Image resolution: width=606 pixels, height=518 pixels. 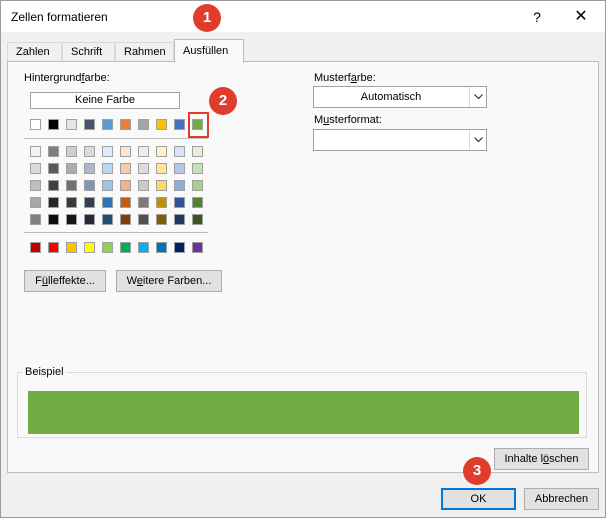 I want to click on pattern-color-label: Musterfarbe:, so click(x=345, y=78).